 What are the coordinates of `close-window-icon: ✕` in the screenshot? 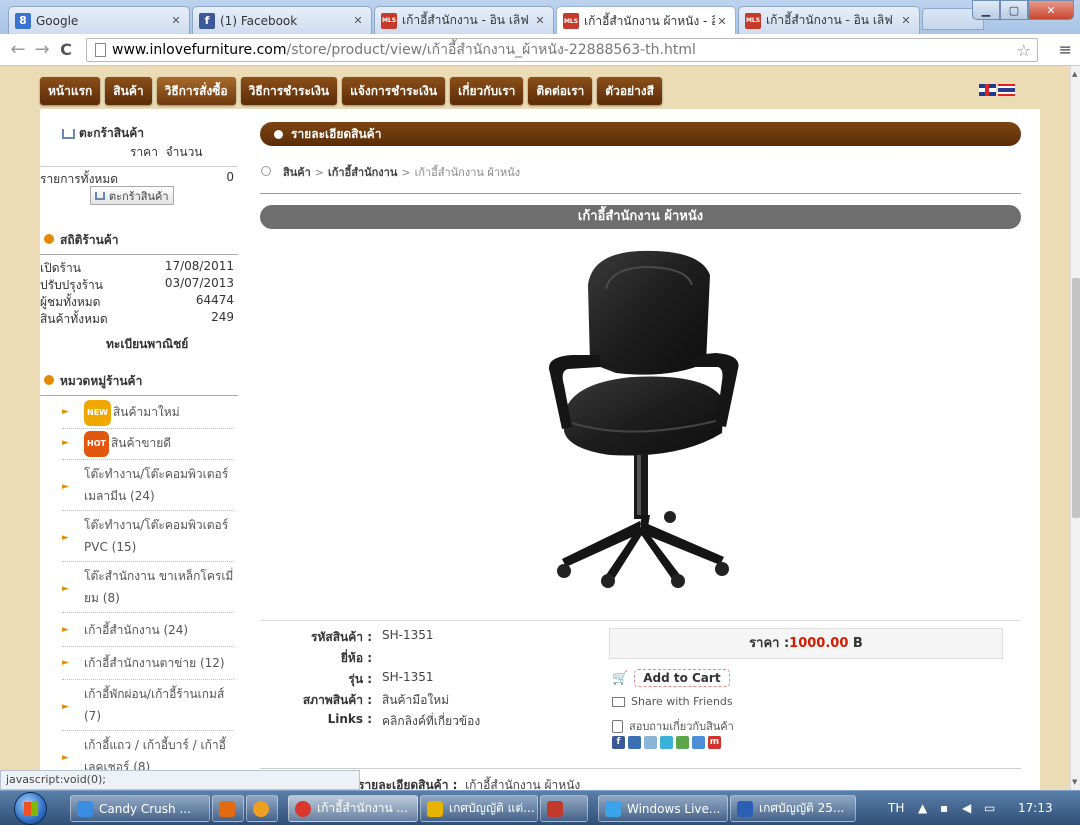 It's located at (1051, 10).